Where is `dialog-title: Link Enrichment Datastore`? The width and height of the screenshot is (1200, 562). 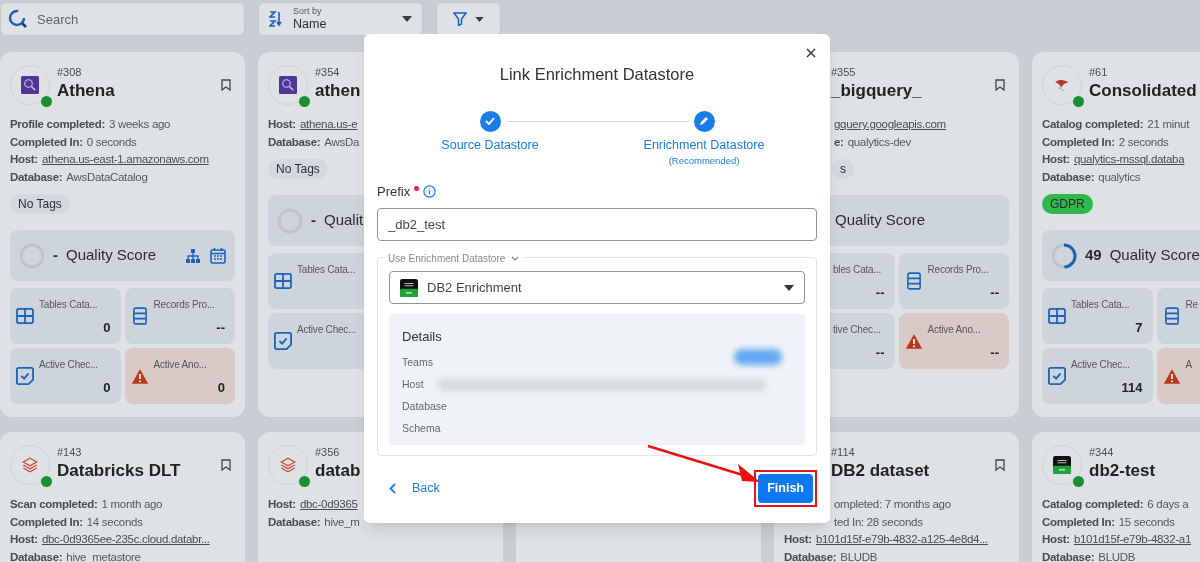 dialog-title: Link Enrichment Datastore is located at coordinates (597, 74).